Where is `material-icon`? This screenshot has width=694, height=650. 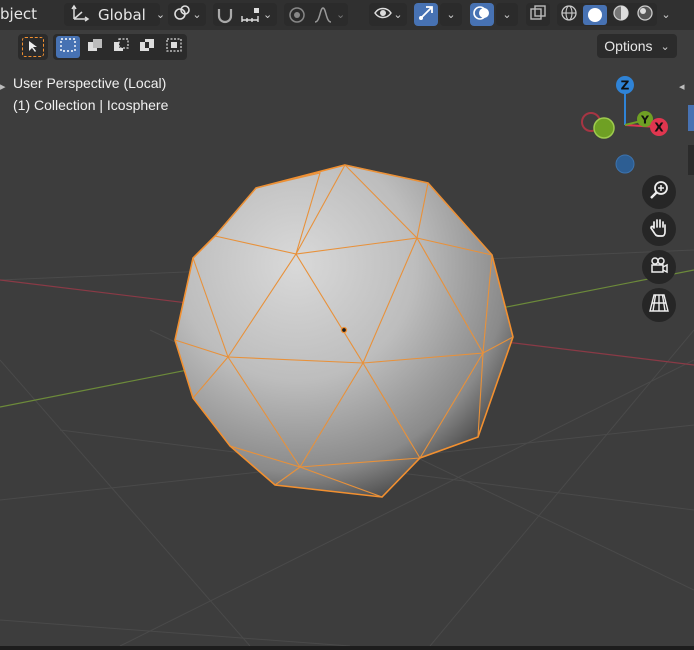
material-icon is located at coordinates (621, 15).